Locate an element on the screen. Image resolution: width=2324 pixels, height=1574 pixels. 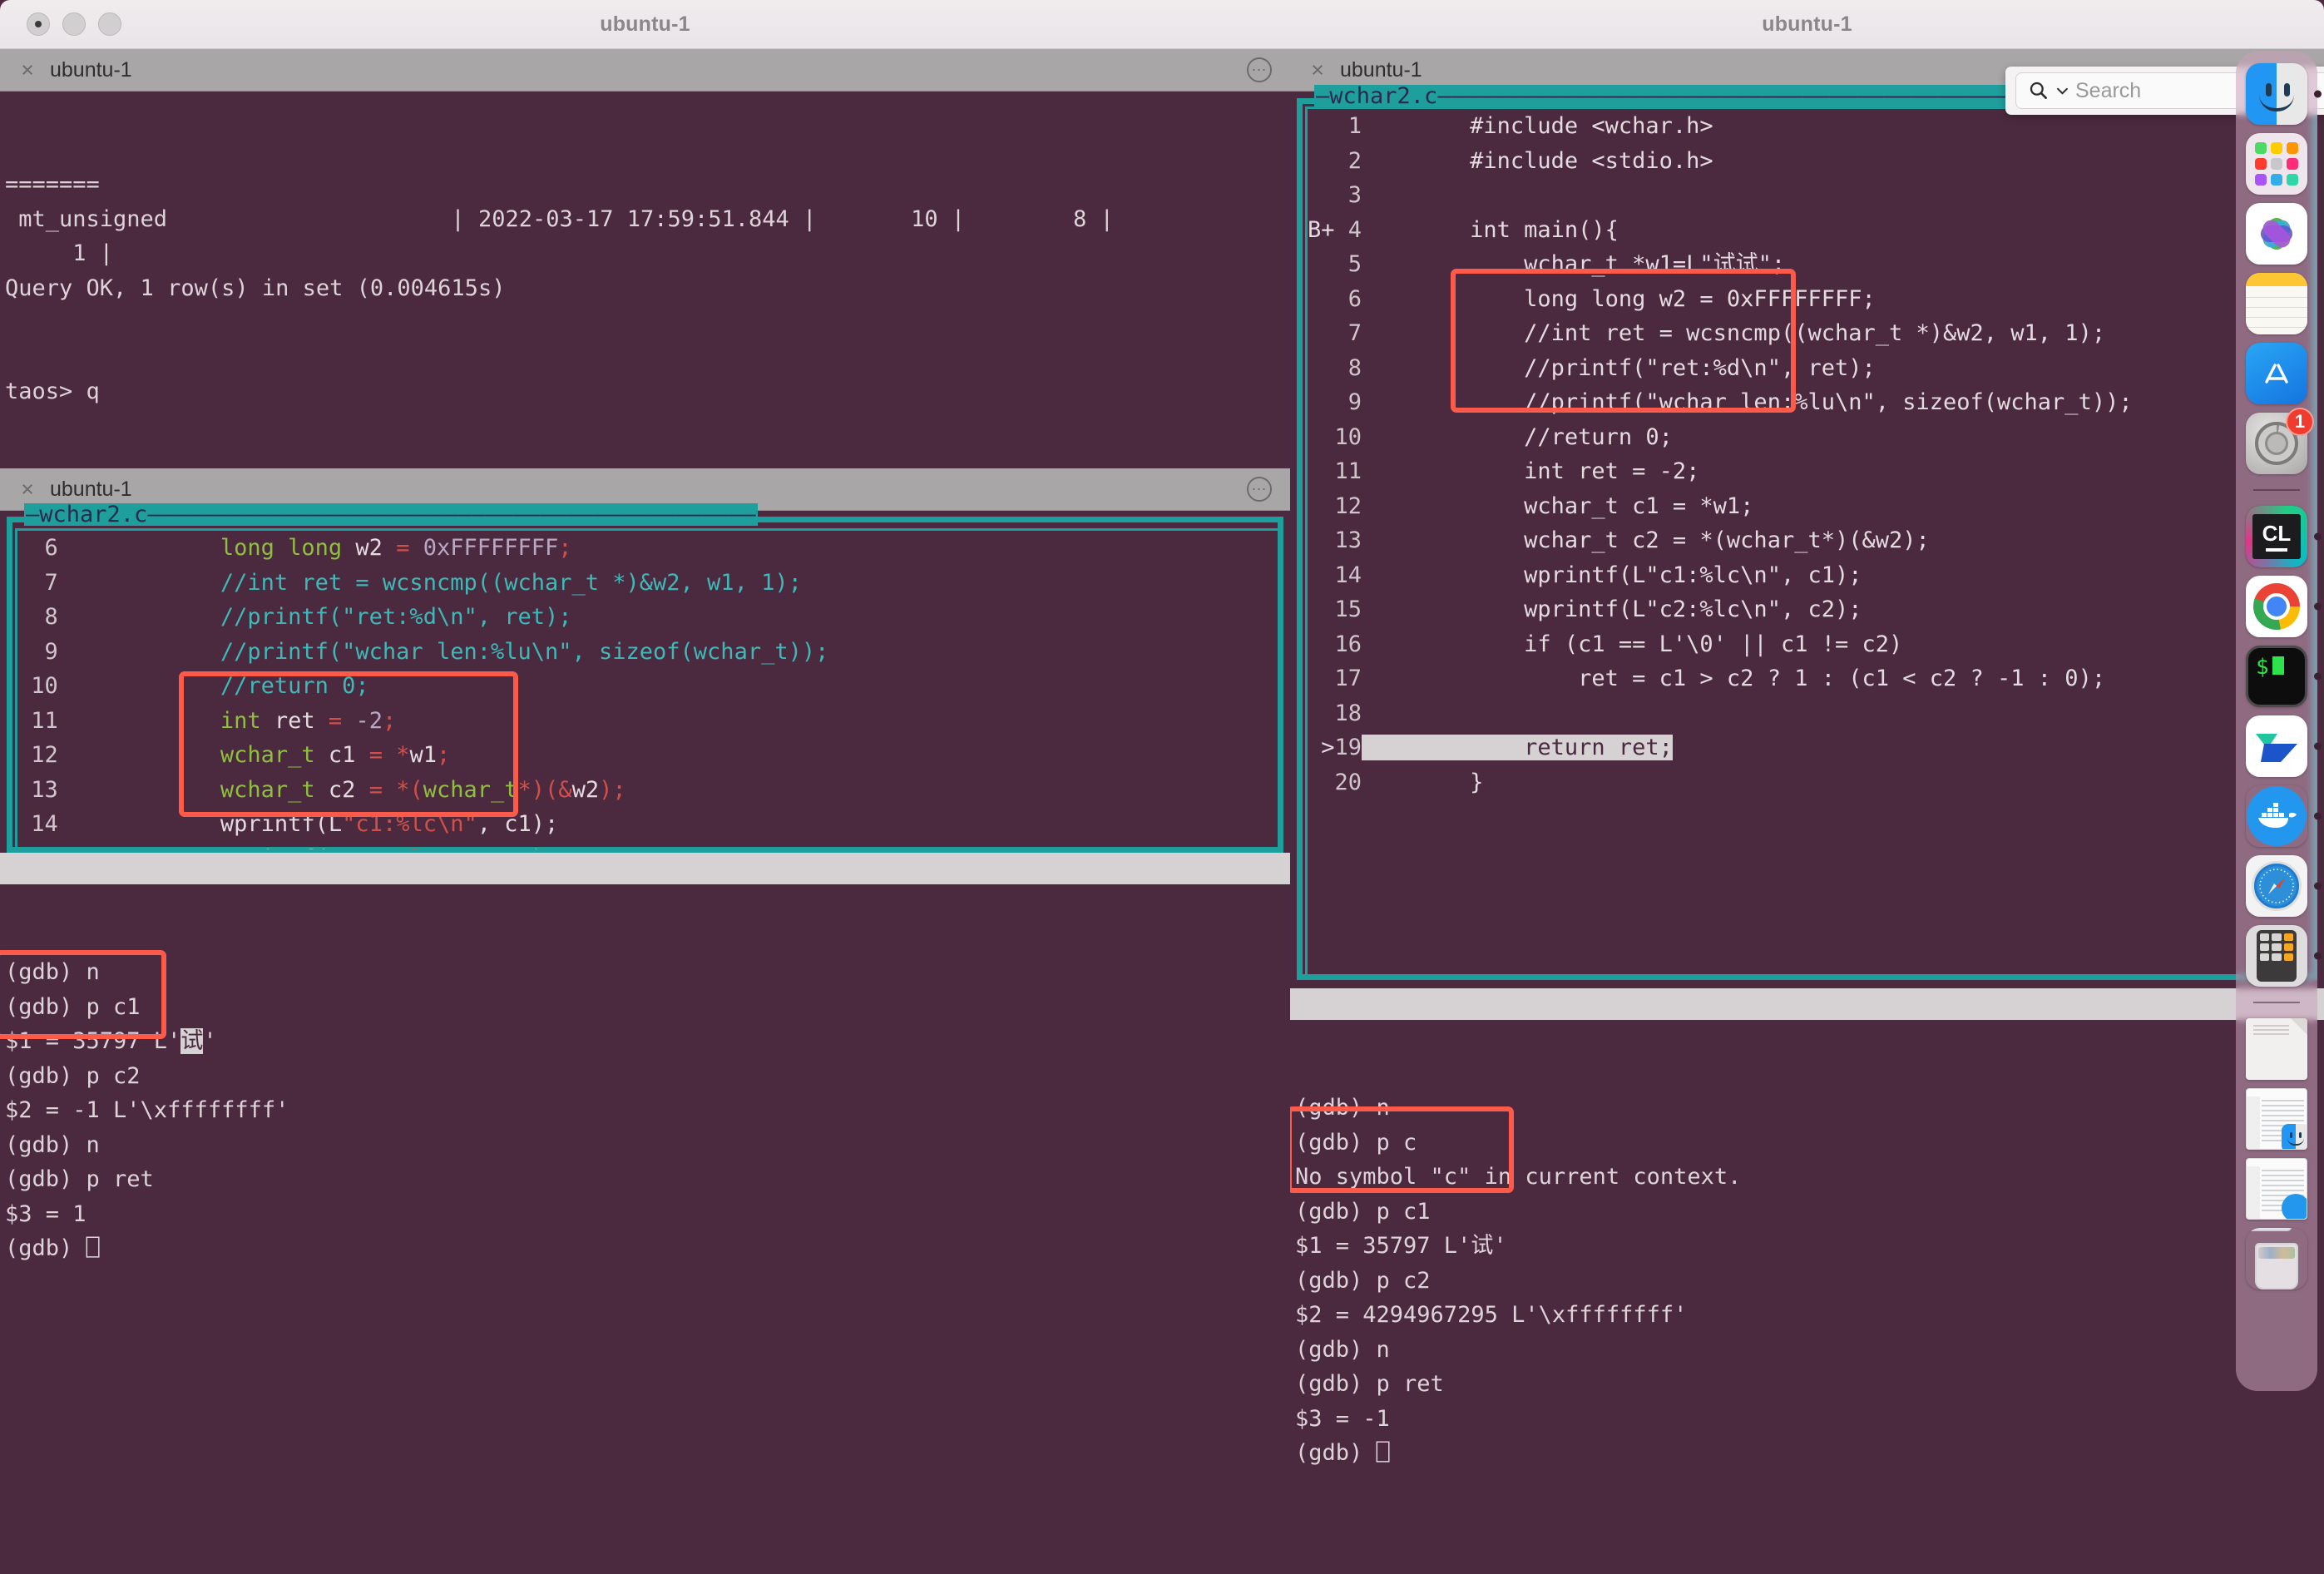
search-placeholder: Search is located at coordinates (2108, 90).